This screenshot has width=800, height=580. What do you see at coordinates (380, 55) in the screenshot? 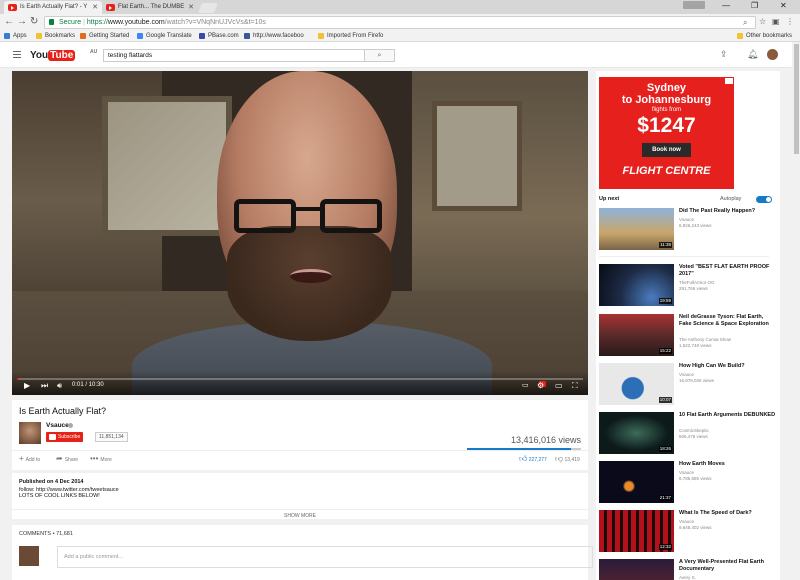
I see `search-button: ⌕` at bounding box center [380, 55].